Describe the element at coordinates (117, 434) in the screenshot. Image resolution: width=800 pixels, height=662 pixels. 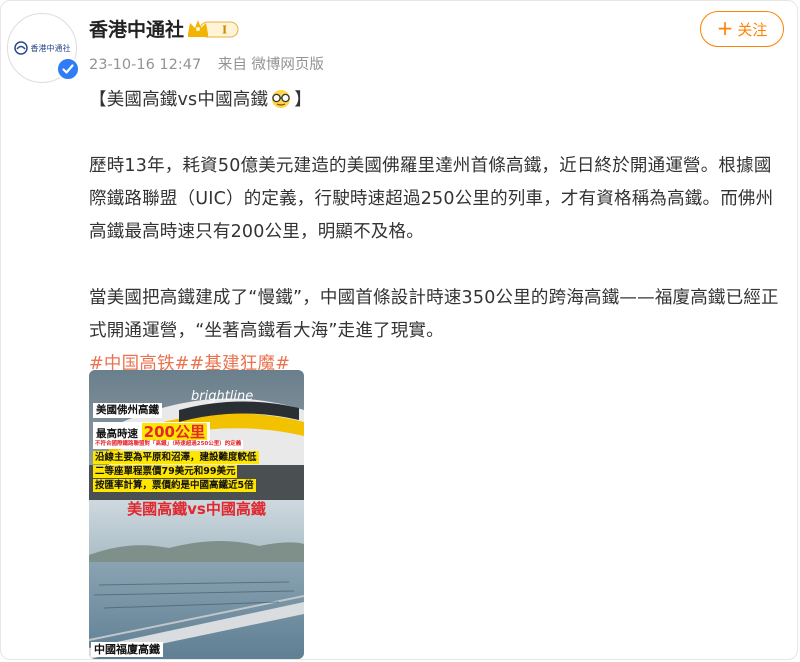
I see `image-speed-prefix: 最高時速` at that location.